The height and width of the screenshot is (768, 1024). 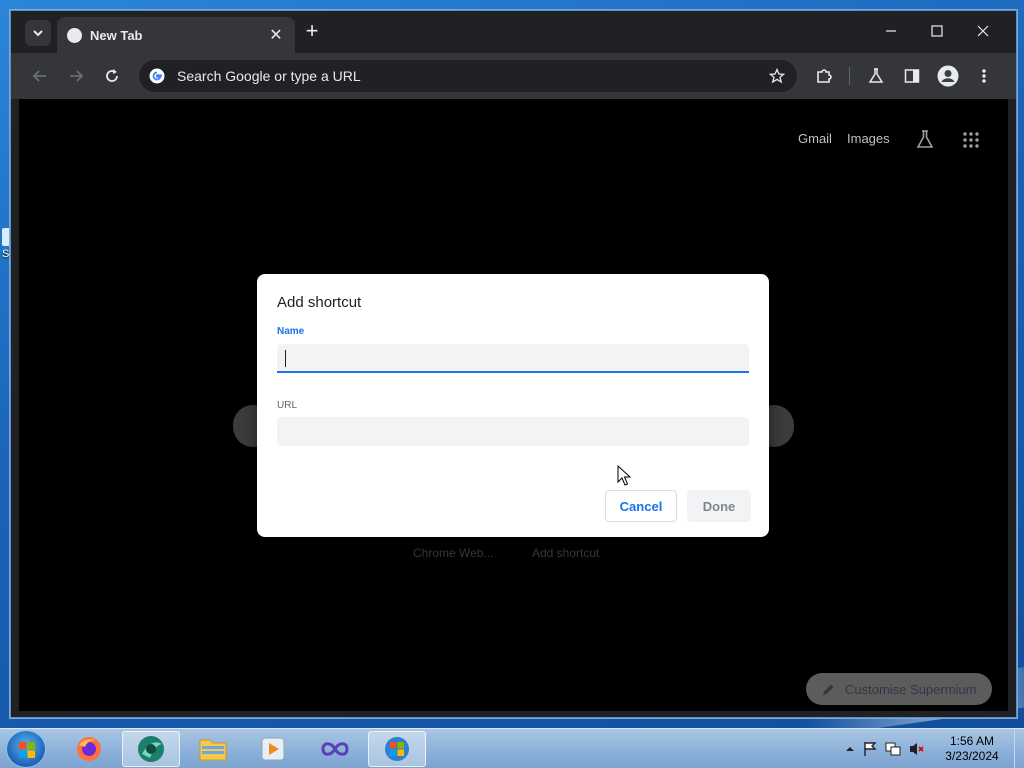 I want to click on clock-time: 1:56 AM, so click(x=972, y=741).